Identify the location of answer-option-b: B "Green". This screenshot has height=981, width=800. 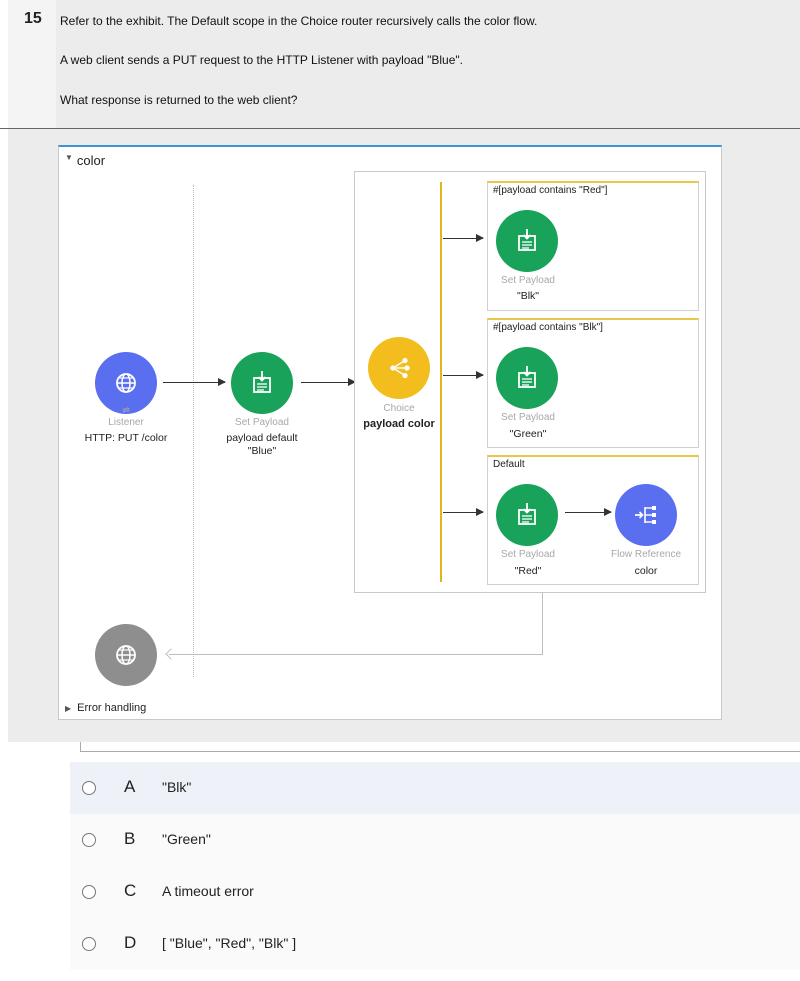
(435, 840).